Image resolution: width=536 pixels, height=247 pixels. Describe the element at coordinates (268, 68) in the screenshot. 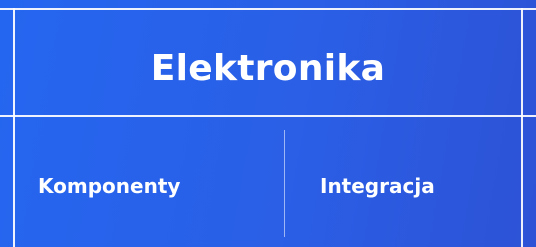

I see `card-title: Elektronika` at that location.